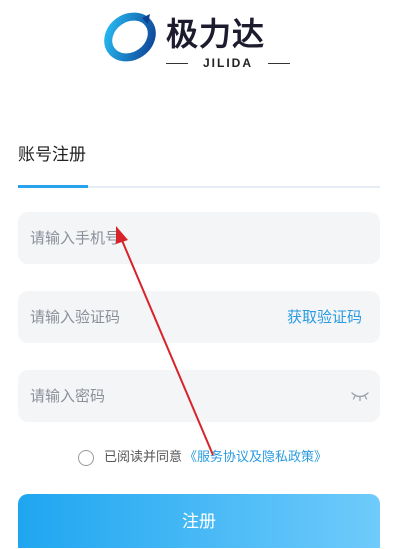  I want to click on brand-divider-left, so click(177, 63).